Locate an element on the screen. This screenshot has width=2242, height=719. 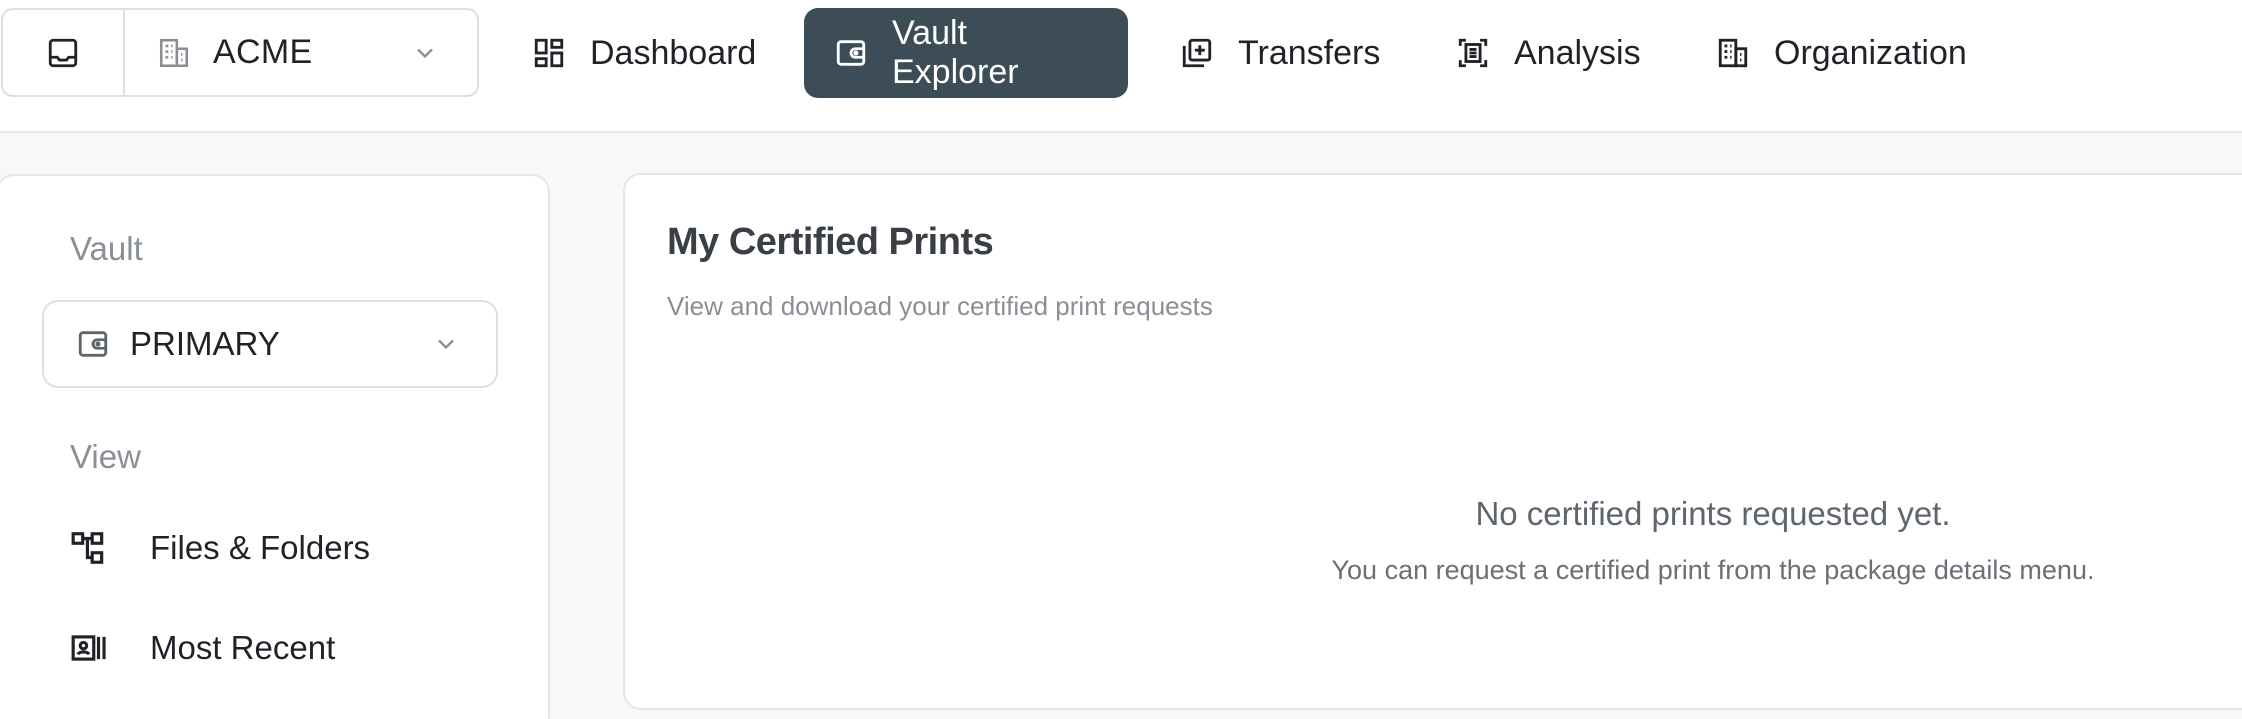
inbox-icon is located at coordinates (63, 53).